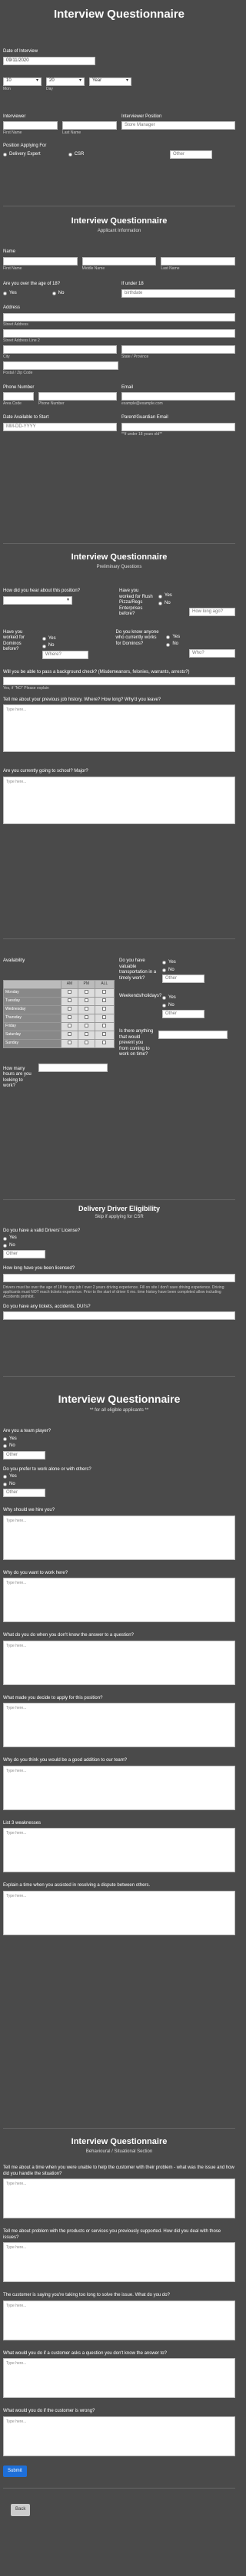  Describe the element at coordinates (198, 261) in the screenshot. I see `last-name` at that location.